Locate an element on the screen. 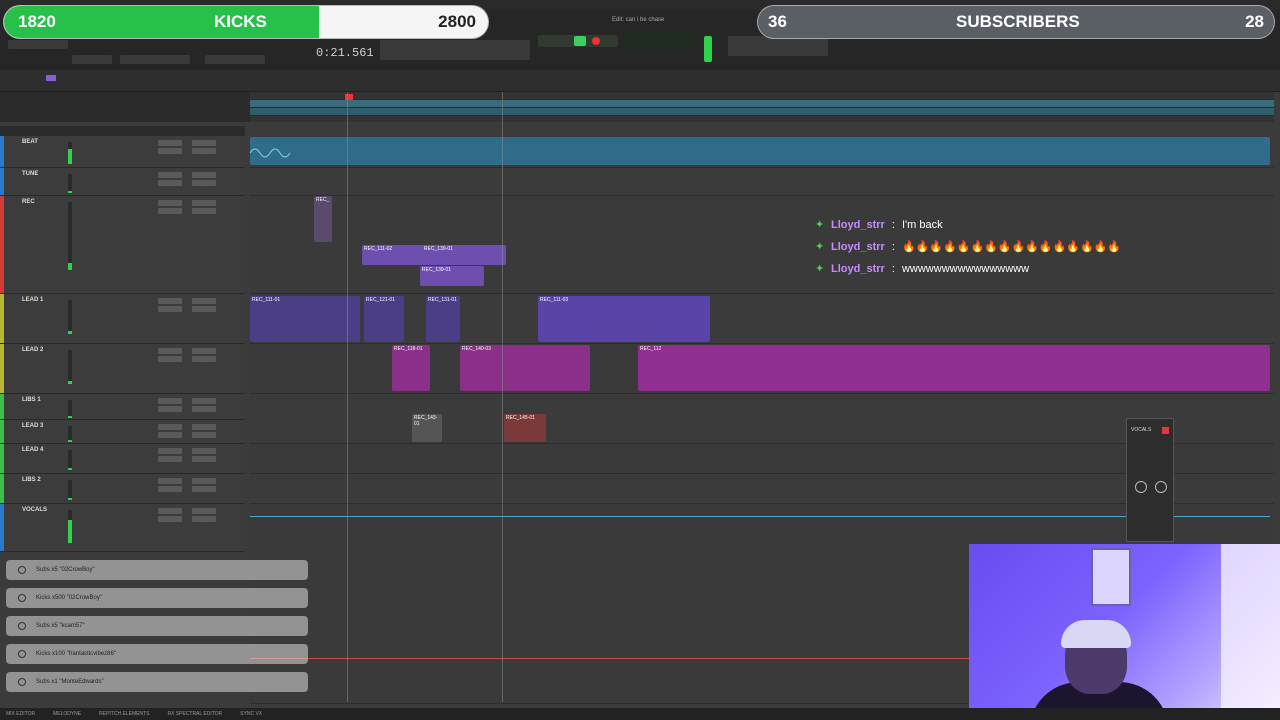 The height and width of the screenshot is (720, 1280). beat-clip is located at coordinates (760, 151).